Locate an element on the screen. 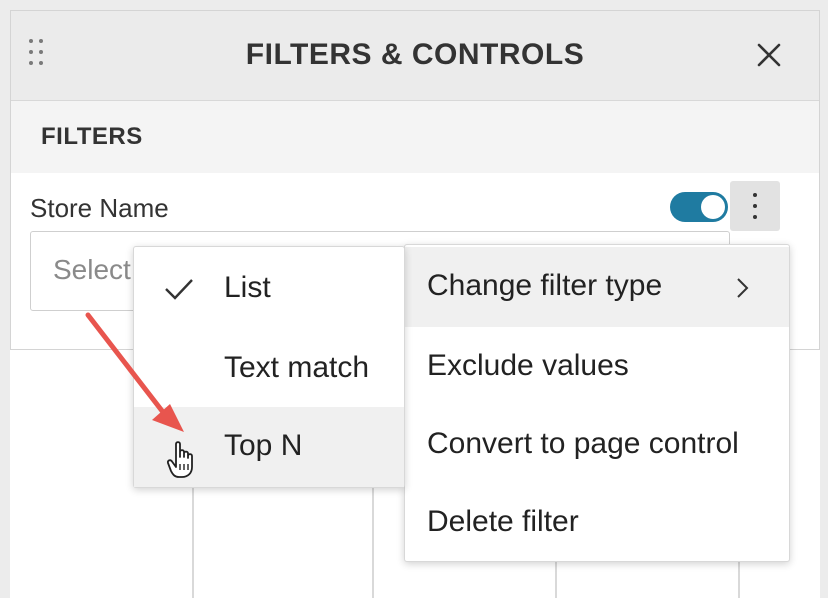 Image resolution: width=828 pixels, height=598 pixels. toggle-knob is located at coordinates (713, 207).